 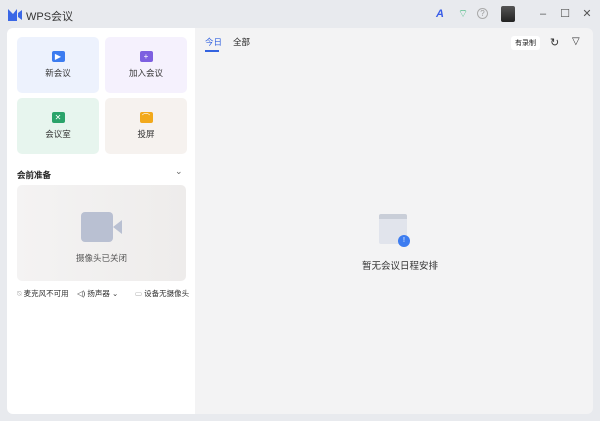 What do you see at coordinates (58, 126) in the screenshot?
I see `meeting-room-tile: ✕ 会议室` at bounding box center [58, 126].